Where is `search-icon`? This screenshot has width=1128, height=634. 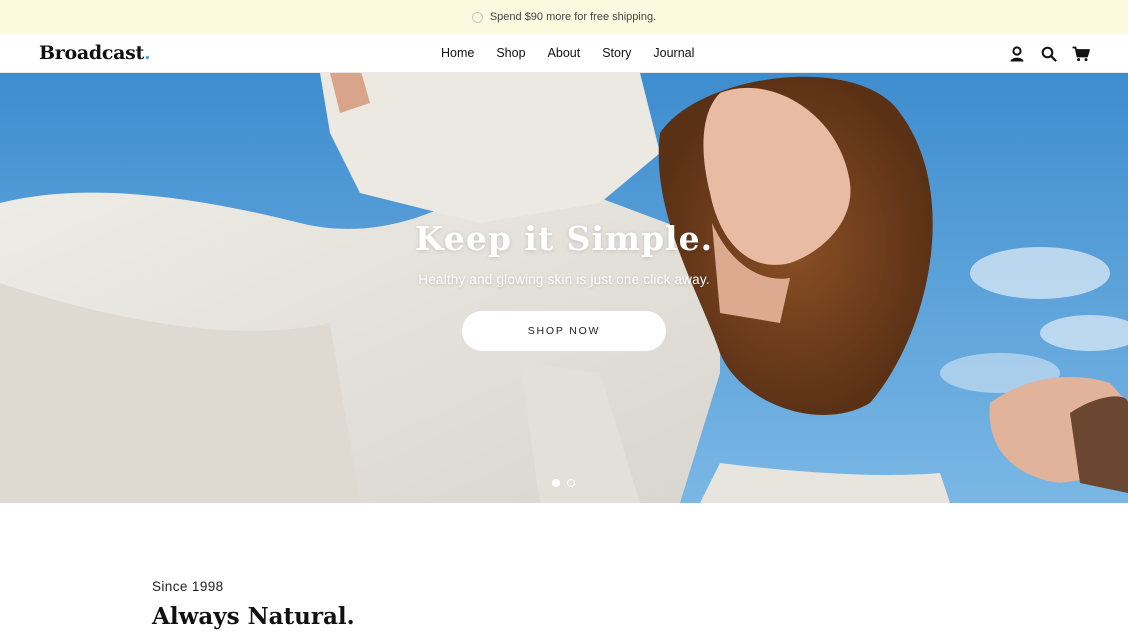
search-icon is located at coordinates (1049, 54).